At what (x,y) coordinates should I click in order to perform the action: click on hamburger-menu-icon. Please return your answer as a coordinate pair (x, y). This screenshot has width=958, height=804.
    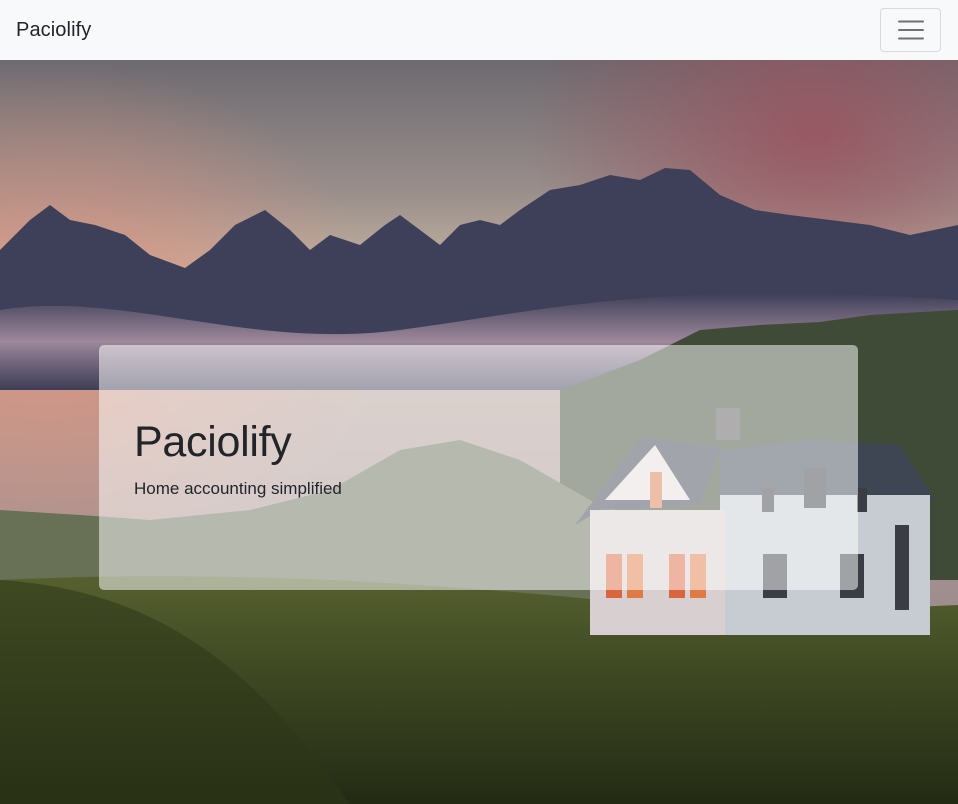
    Looking at the image, I should click on (910, 30).